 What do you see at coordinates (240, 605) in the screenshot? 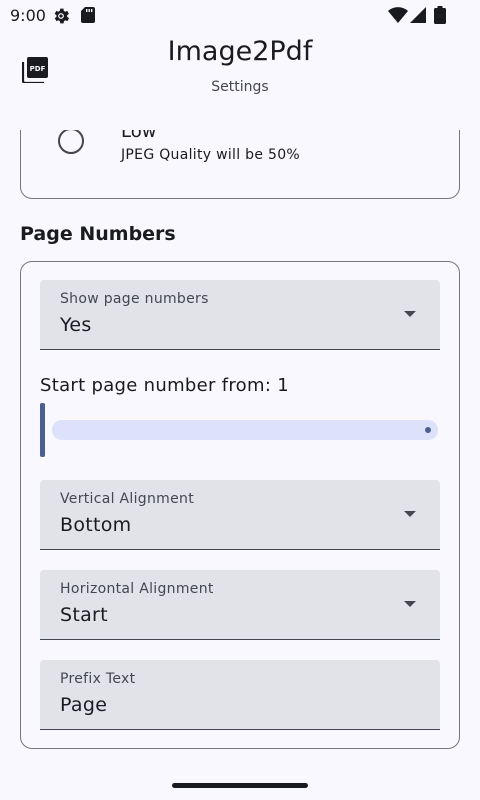
I see `horizontal-alignment-dropdown: Horizontal Alignment Start` at bounding box center [240, 605].